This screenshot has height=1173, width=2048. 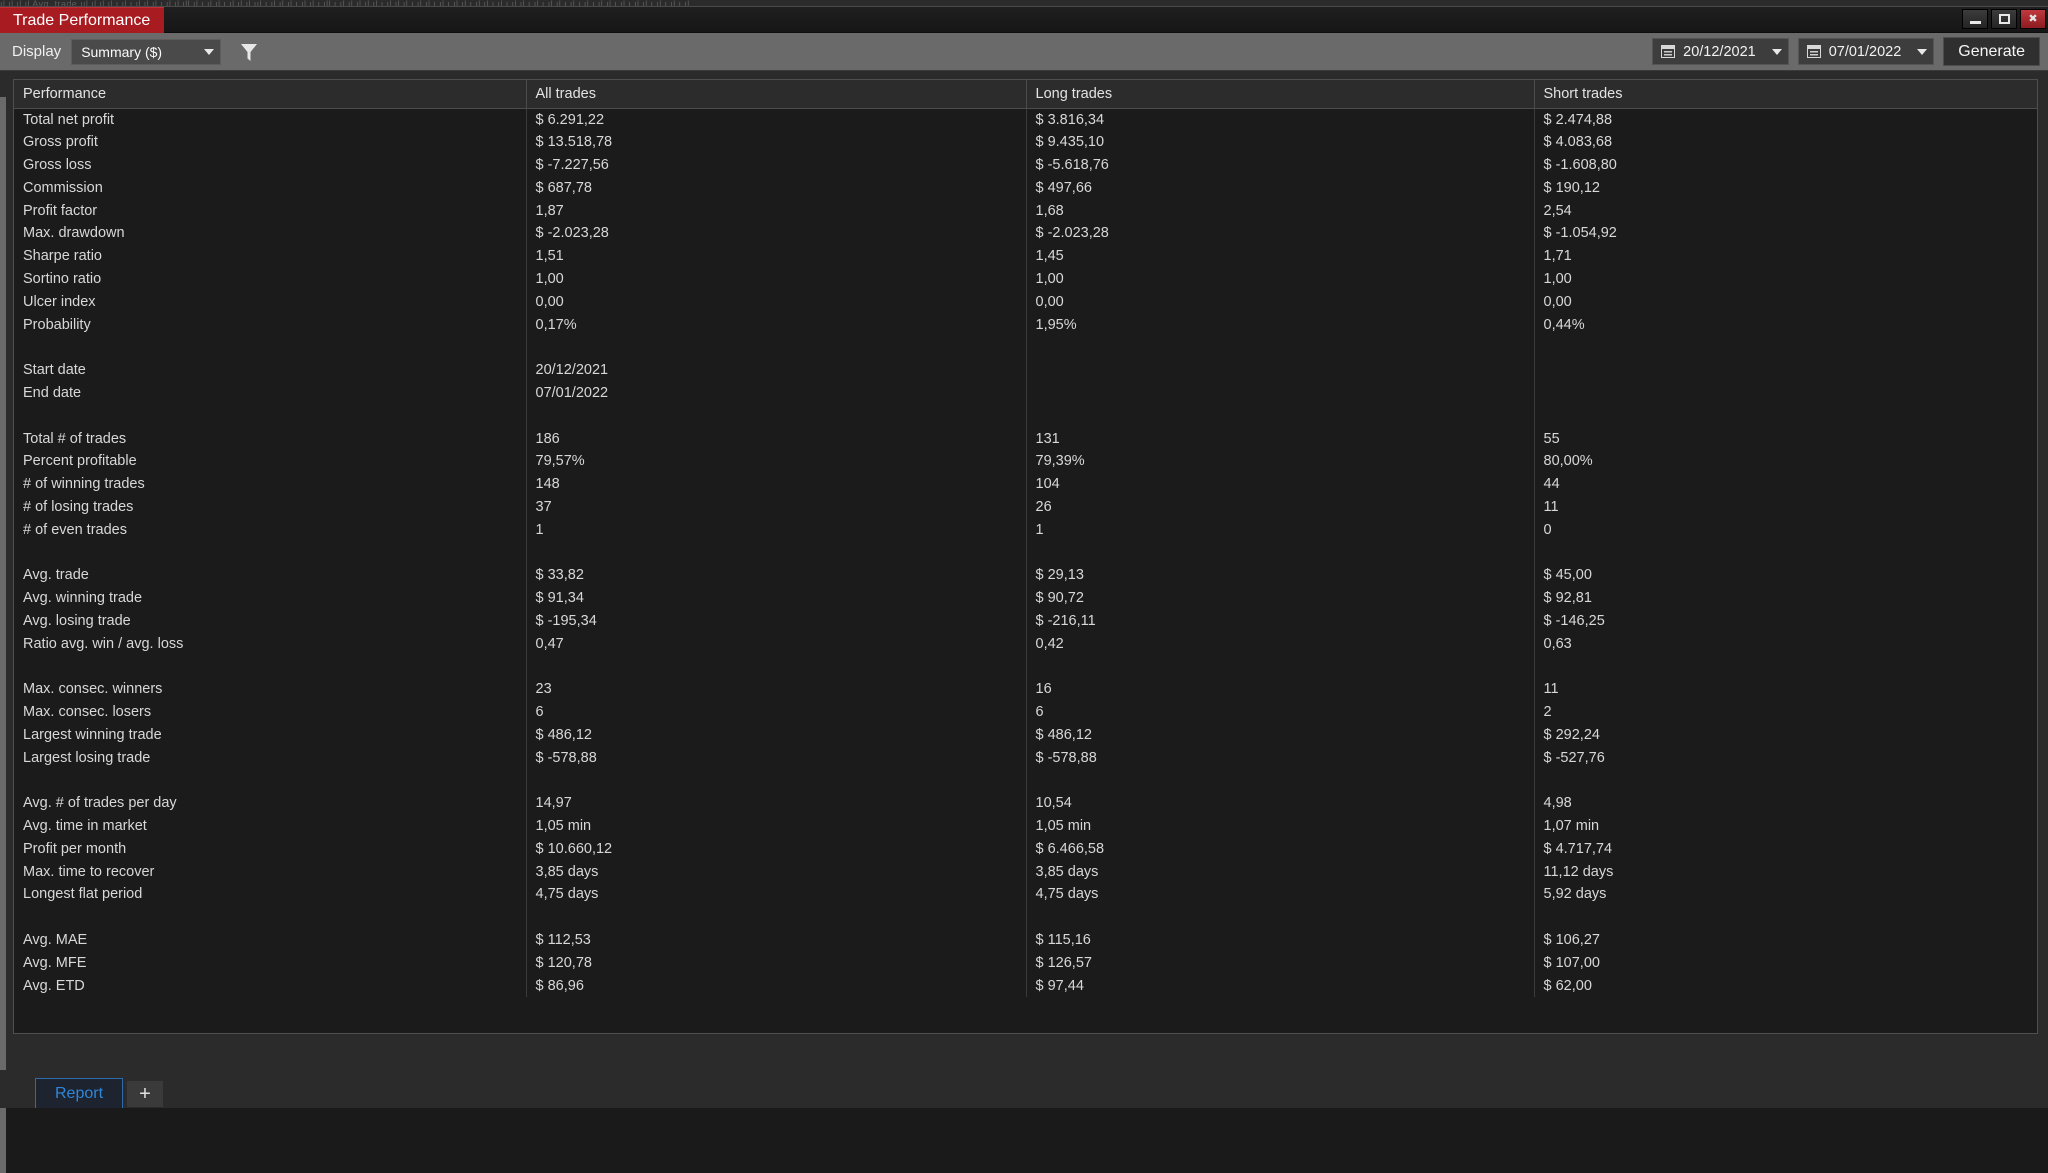 I want to click on table-row: # of losing trades 37 26 11, so click(x=1025, y=507).